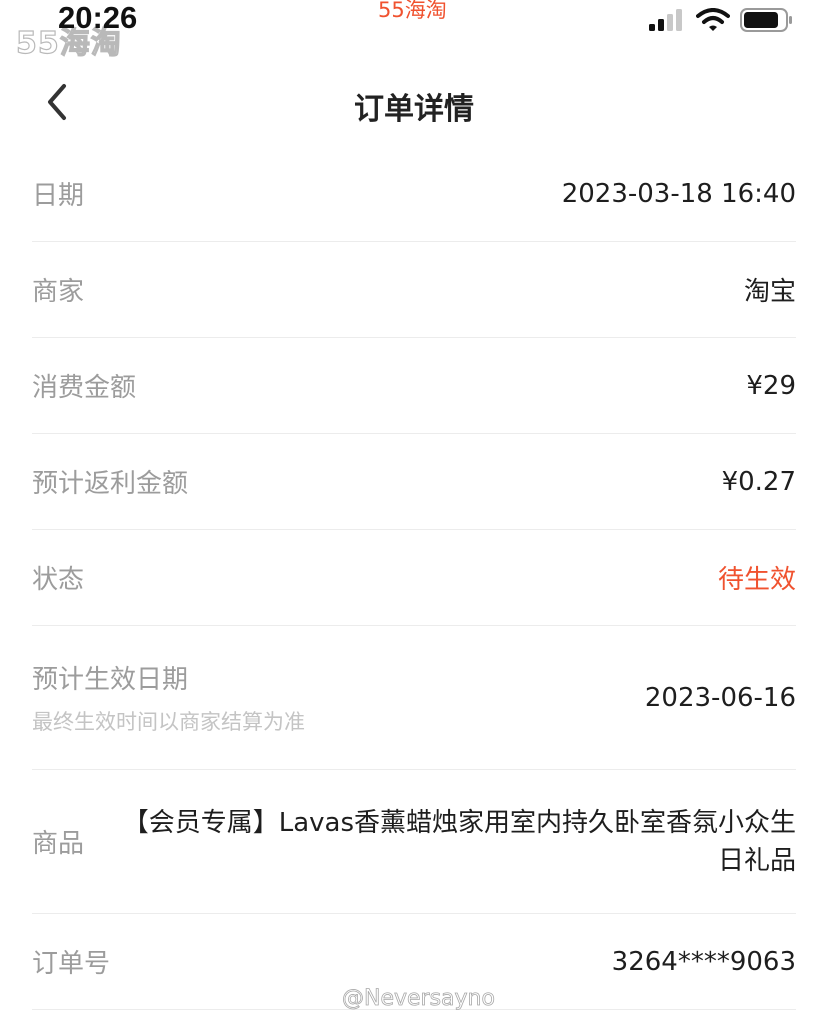 The width and height of the screenshot is (828, 1035). I want to click on row-label: 订单号, so click(71, 964).